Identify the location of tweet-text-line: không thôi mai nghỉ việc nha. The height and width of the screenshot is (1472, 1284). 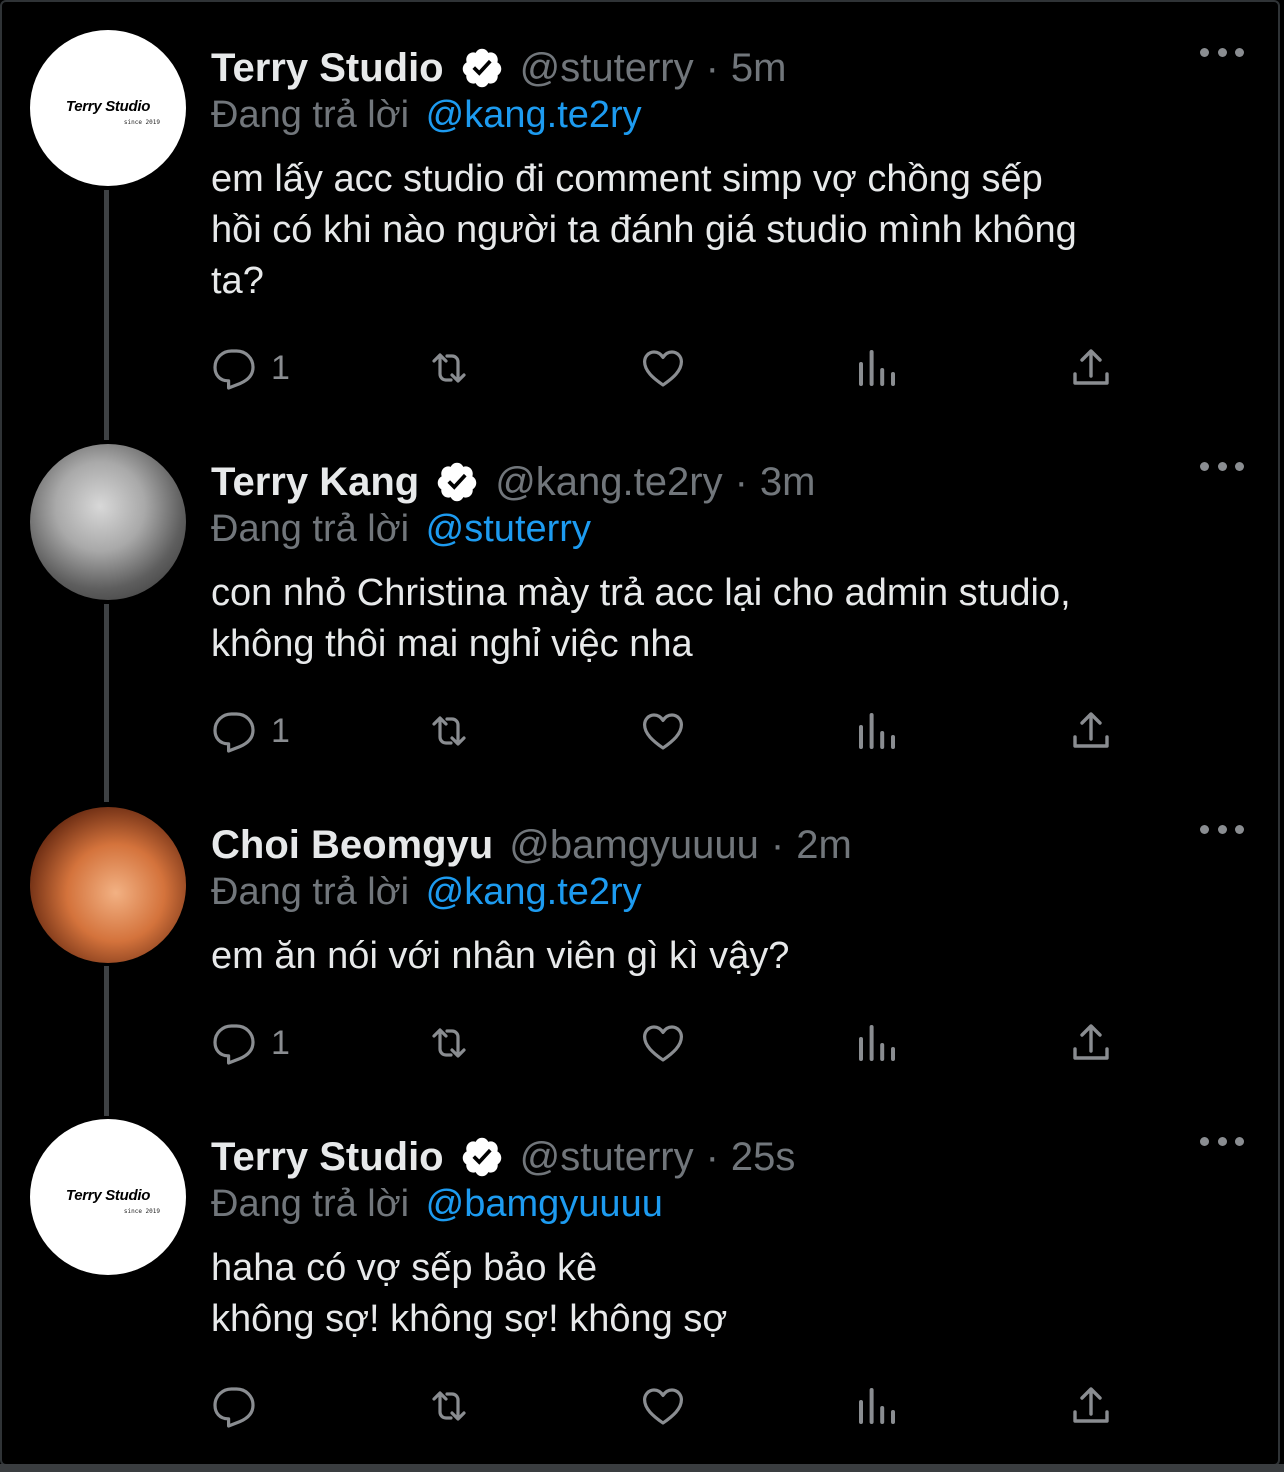
(452, 644).